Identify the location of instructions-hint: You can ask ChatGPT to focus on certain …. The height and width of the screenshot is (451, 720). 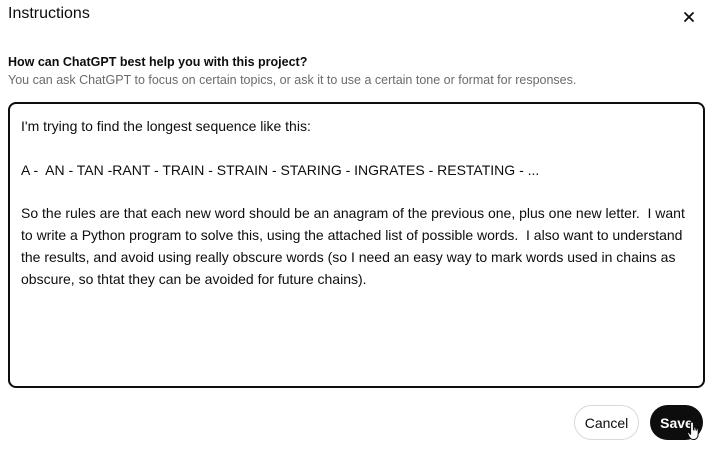
(292, 80).